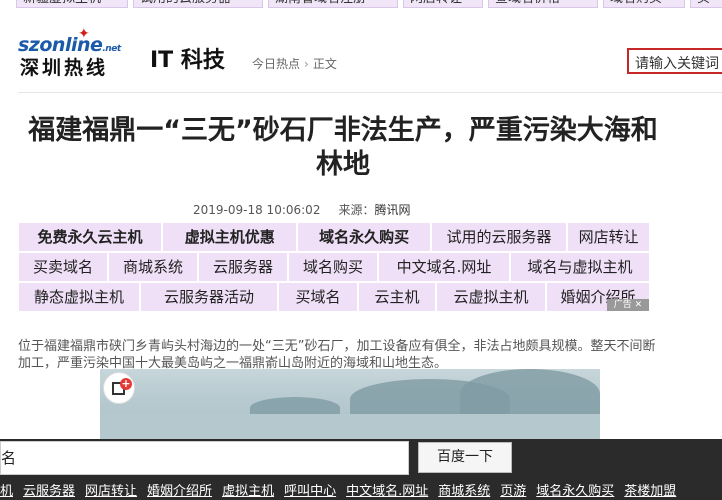 This screenshot has width=722, height=500. What do you see at coordinates (644, 4) in the screenshot?
I see `top-nav-item: 域名购买` at bounding box center [644, 4].